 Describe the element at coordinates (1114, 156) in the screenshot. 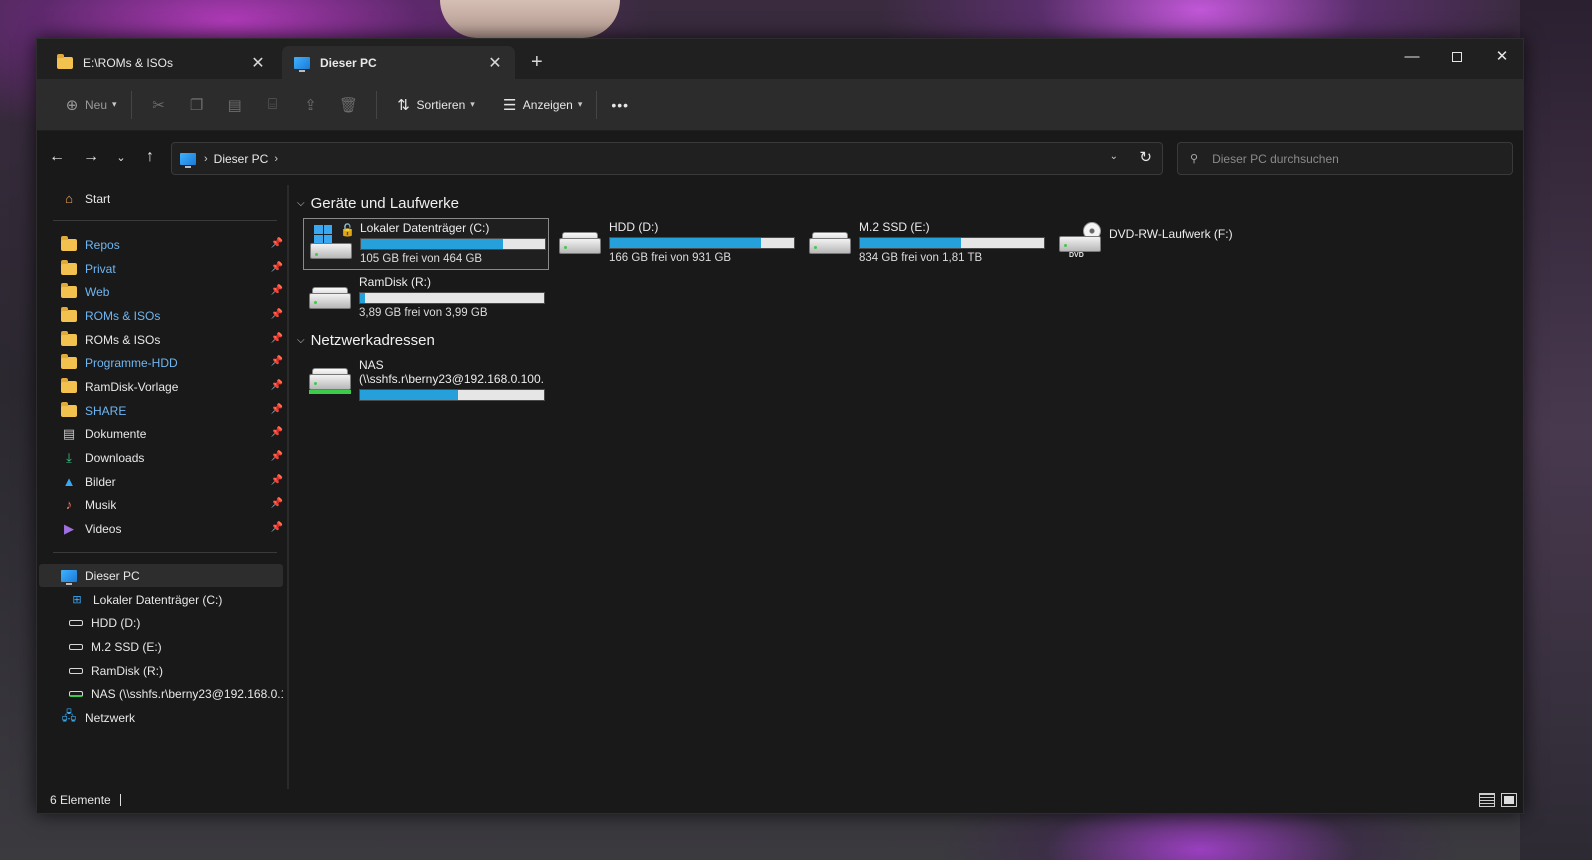

I see `chevron-down-icon: ⌄` at that location.